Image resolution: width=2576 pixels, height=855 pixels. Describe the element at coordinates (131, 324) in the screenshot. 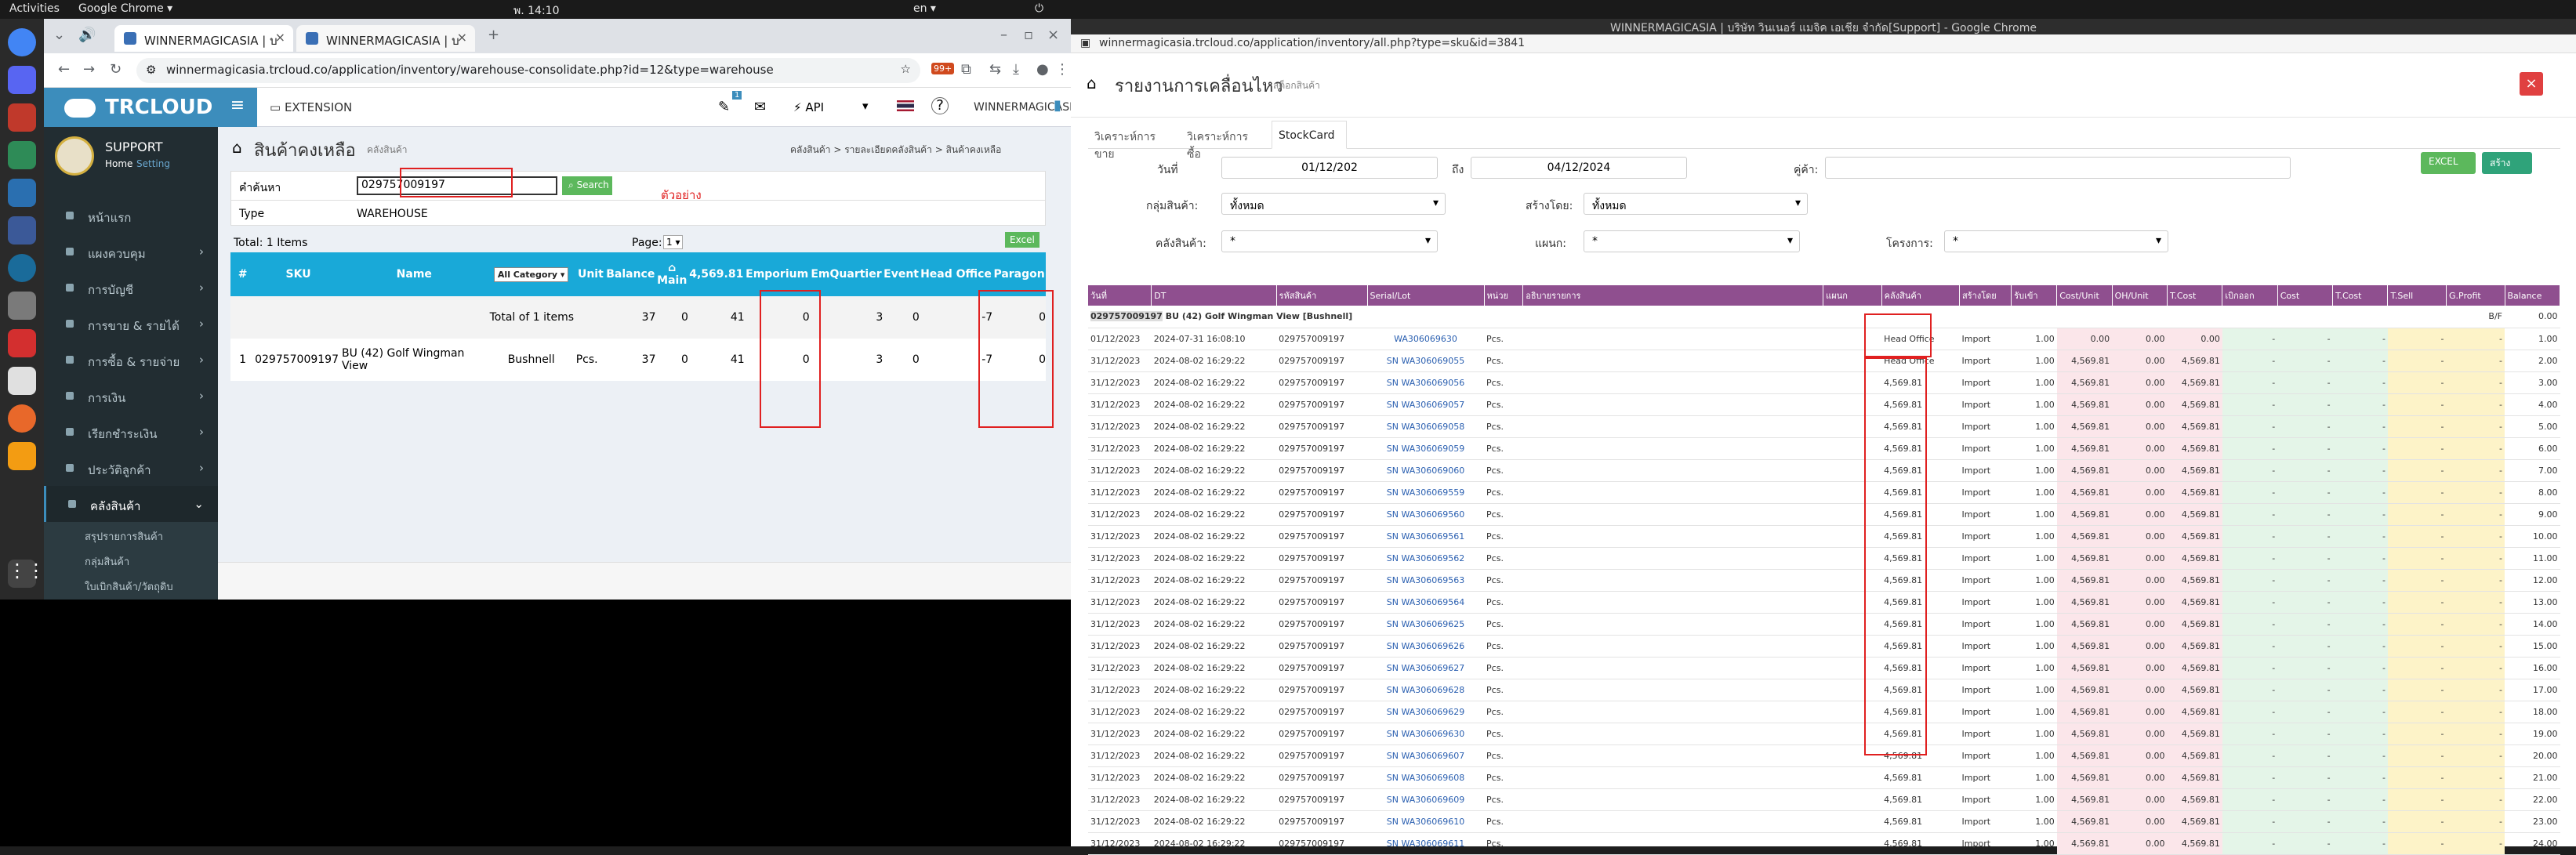

I see `menu-sales: การขาย & รายได้ ›` at that location.